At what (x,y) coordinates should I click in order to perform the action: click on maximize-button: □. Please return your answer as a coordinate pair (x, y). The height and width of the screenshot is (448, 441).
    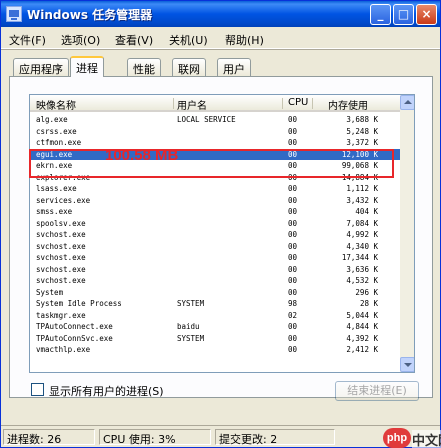
    Looking at the image, I should click on (403, 14).